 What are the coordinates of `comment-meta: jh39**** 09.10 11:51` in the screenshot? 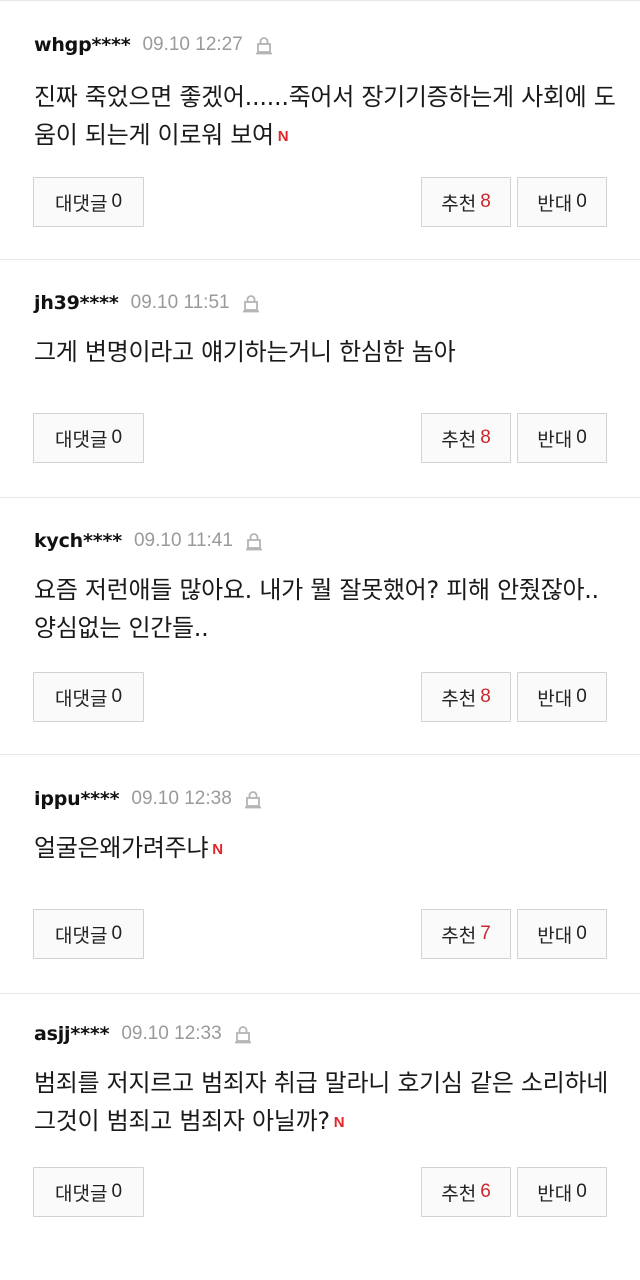 It's located at (147, 303).